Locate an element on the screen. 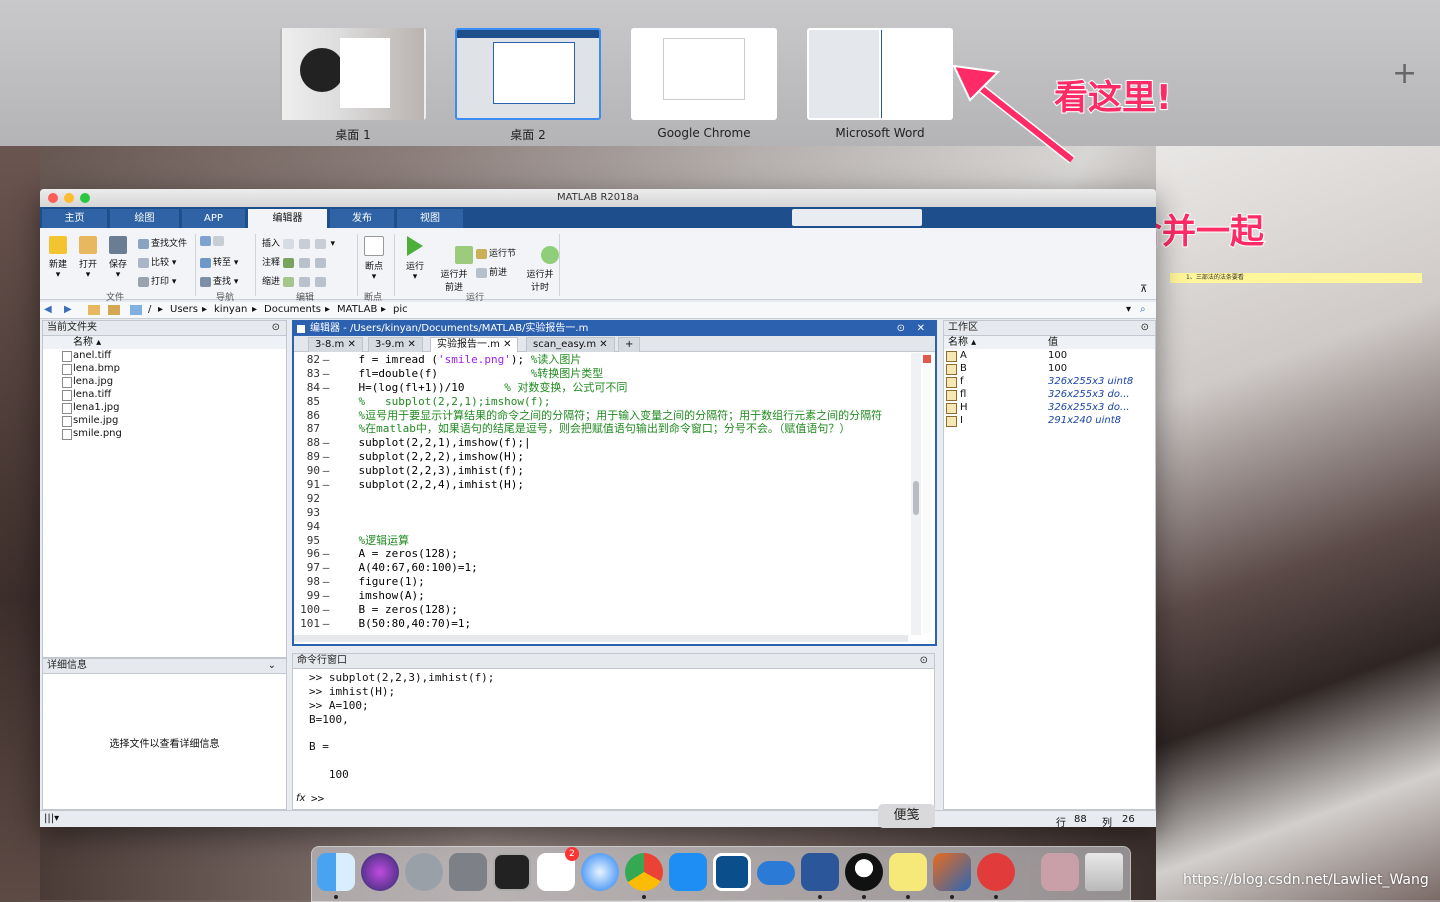 This screenshot has height=902, width=1440. file-item: smile.png is located at coordinates (164, 433).